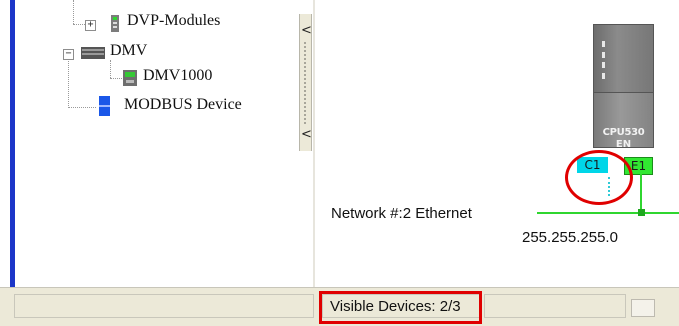 The height and width of the screenshot is (326, 679). What do you see at coordinates (641, 212) in the screenshot?
I see `network-node-icon` at bounding box center [641, 212].